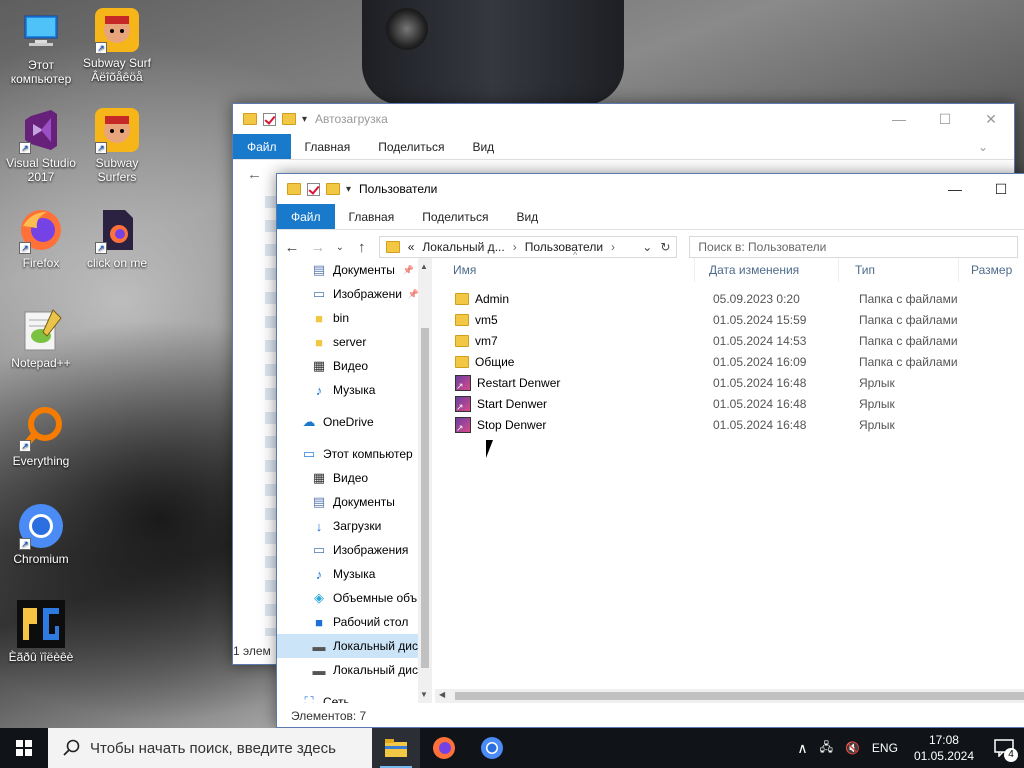 This screenshot has height=768, width=1024. Describe the element at coordinates (41, 363) in the screenshot. I see `desktop-icon-label: Notepad++` at that location.